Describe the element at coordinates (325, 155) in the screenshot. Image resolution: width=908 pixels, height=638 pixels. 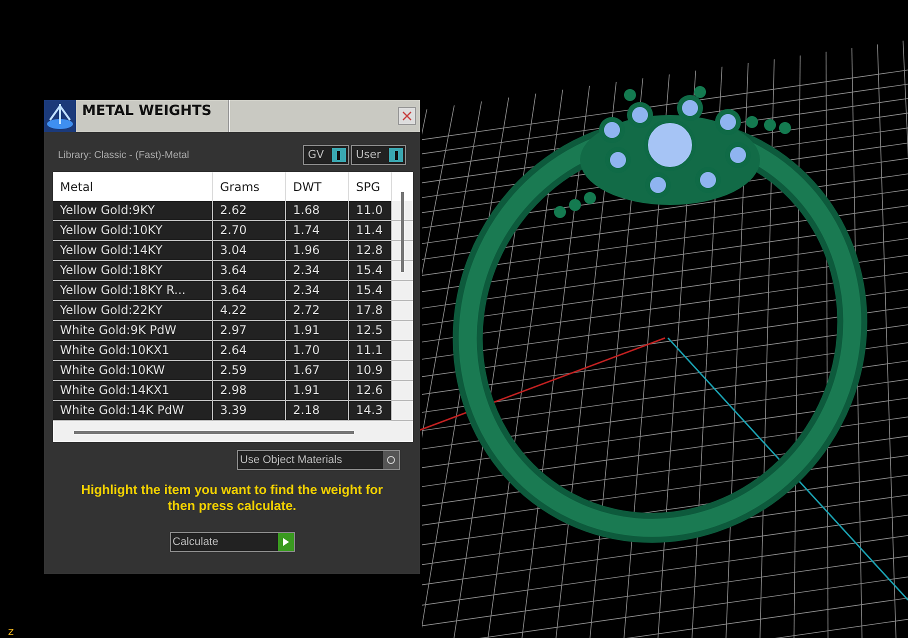
I see `toggle-switch: GV` at that location.